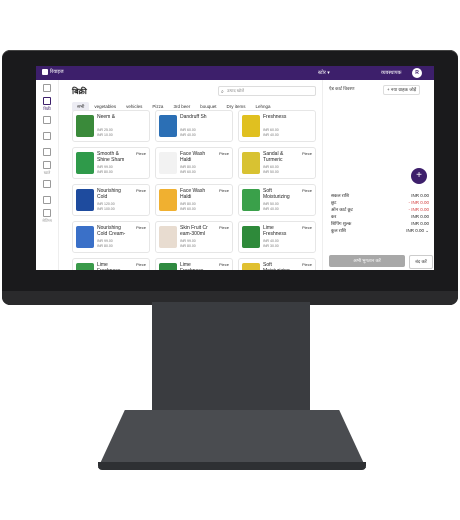  Describe the element at coordinates (391, 73) in the screenshot. I see `user-name: व्यवस्थापक` at that location.